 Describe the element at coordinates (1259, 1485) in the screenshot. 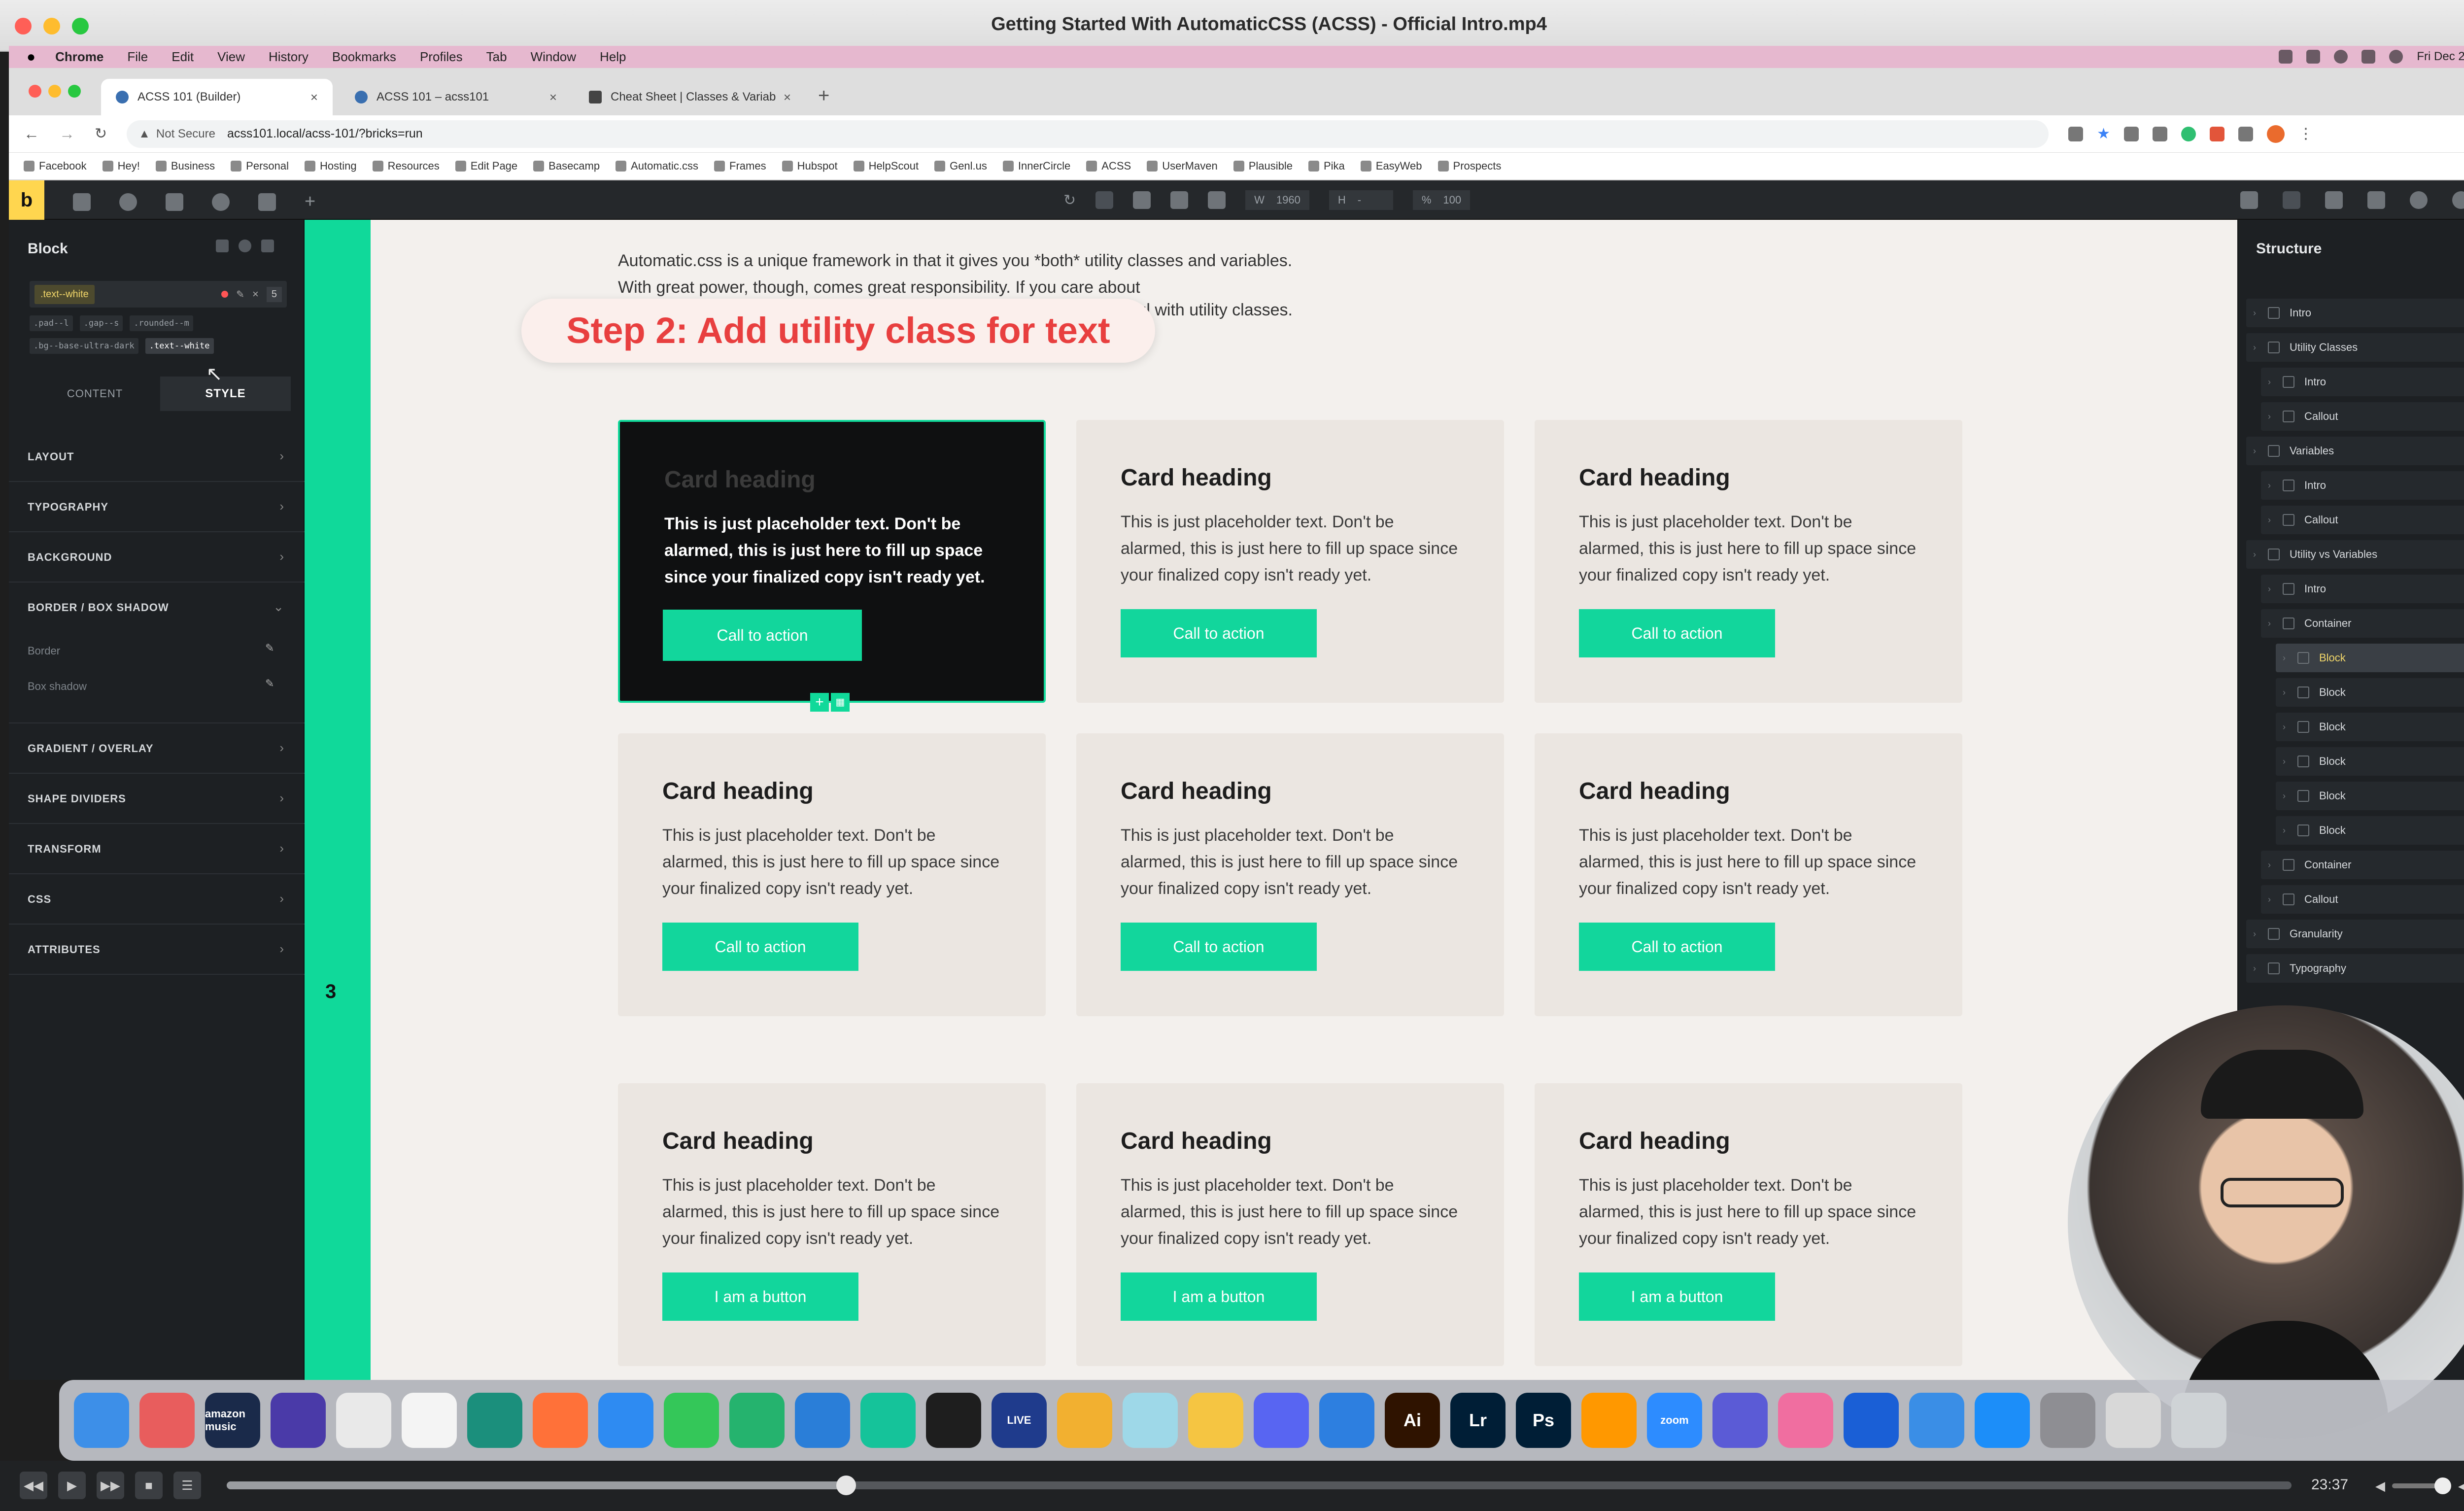

I see `seek-bar` at that location.